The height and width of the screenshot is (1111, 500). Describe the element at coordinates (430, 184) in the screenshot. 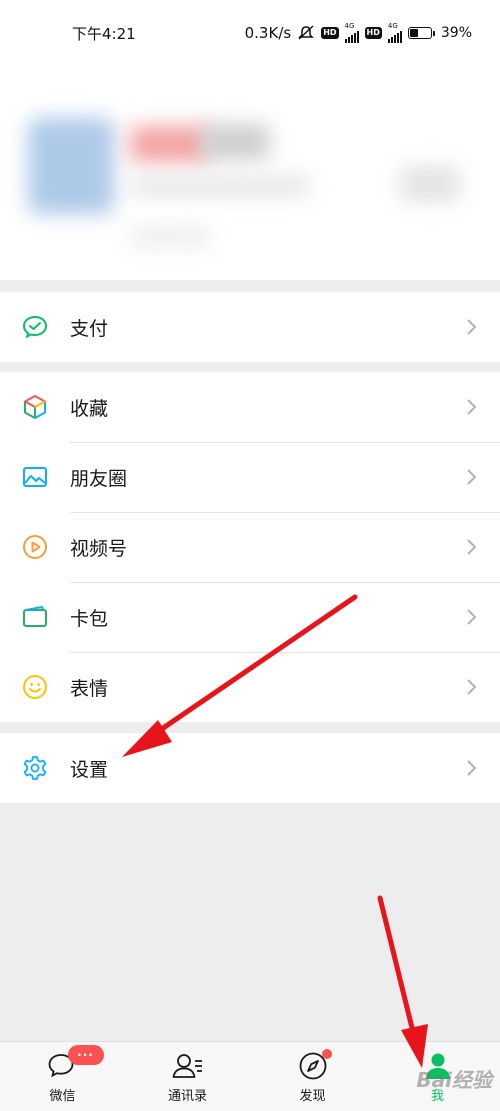

I see `qr-code-icon` at that location.